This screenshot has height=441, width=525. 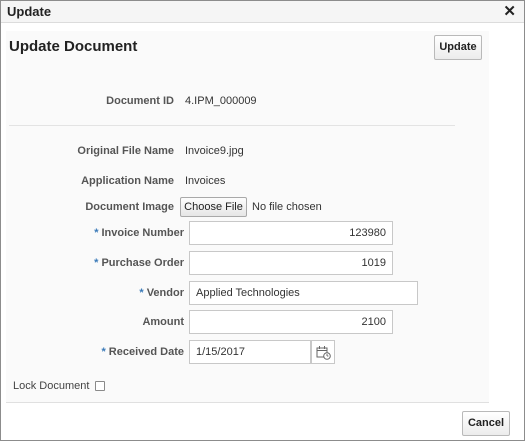 What do you see at coordinates (146, 352) in the screenshot?
I see `received-date-label-text: Received Date` at bounding box center [146, 352].